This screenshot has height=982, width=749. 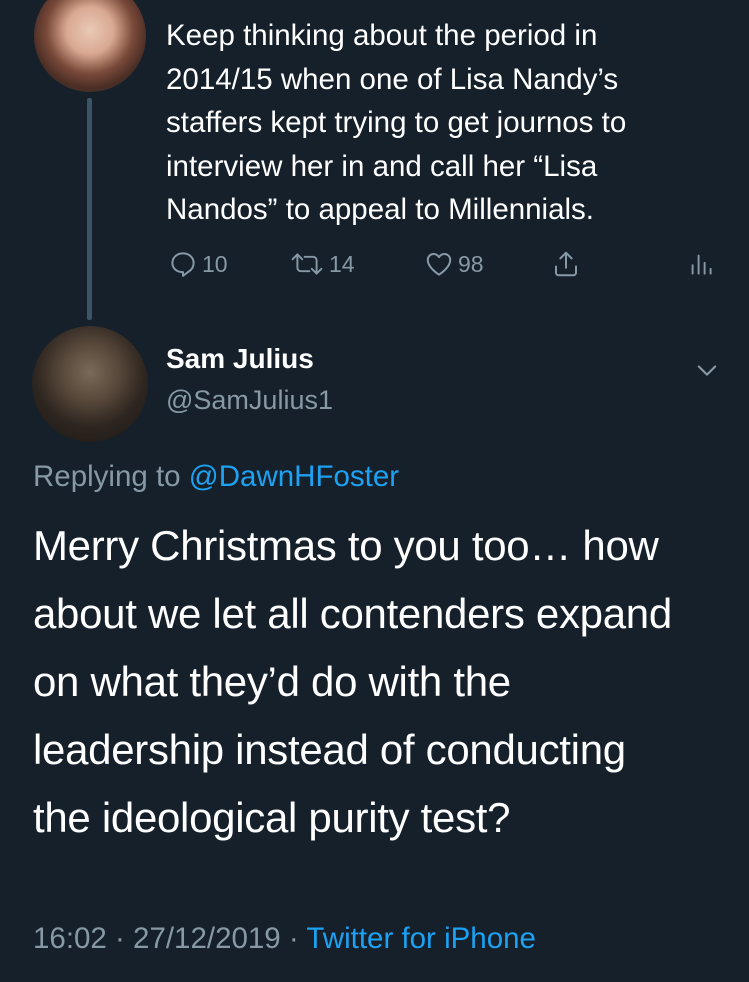 What do you see at coordinates (471, 263) in the screenshot?
I see `like-count: 98` at bounding box center [471, 263].